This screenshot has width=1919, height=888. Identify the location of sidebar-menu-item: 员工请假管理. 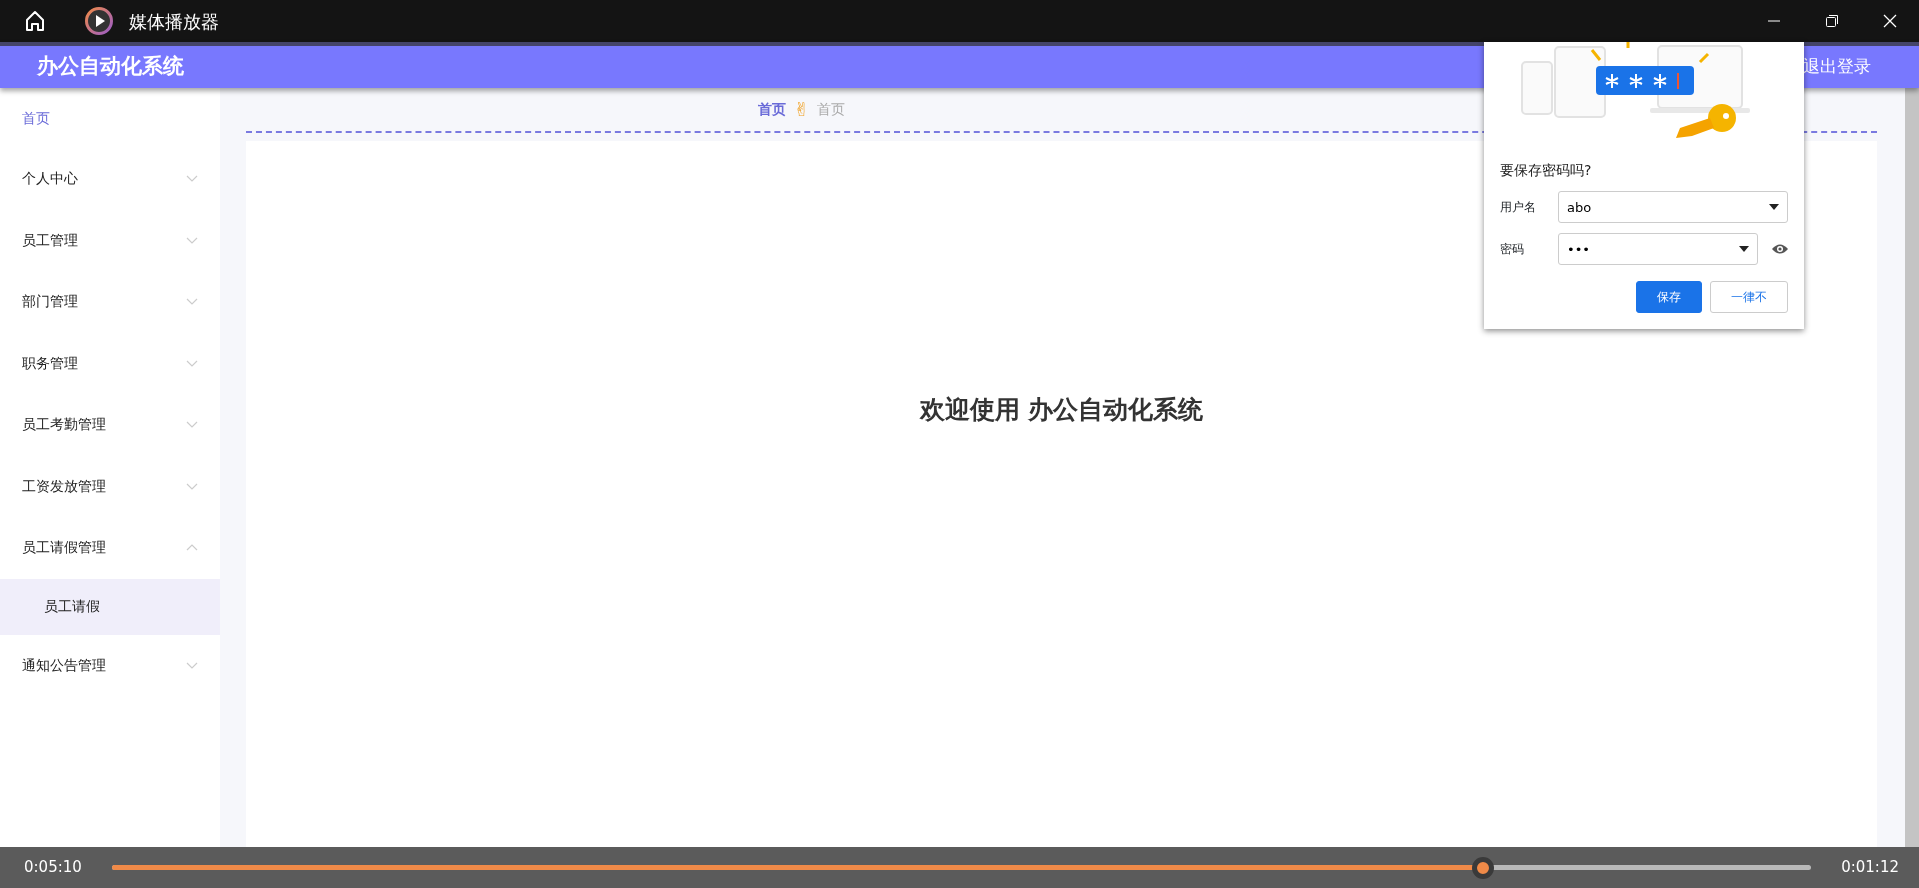
(110, 548).